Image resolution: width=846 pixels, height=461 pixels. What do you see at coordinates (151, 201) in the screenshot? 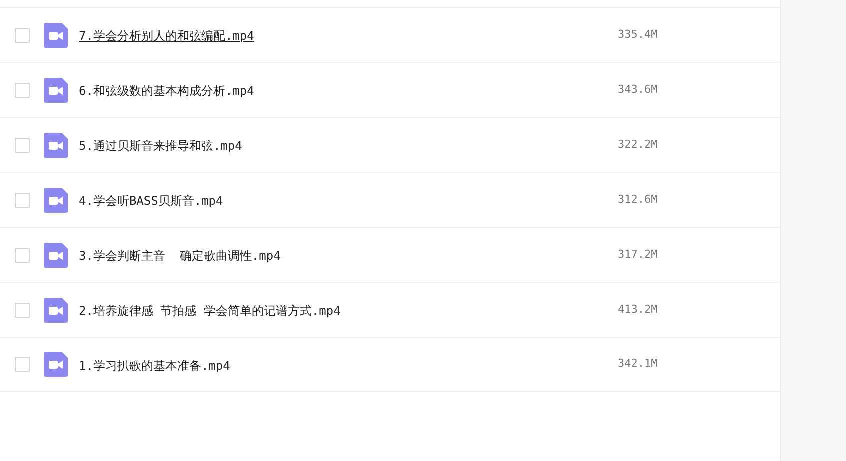
I see `file-name: 4.学会听BASS贝斯音.mp4` at bounding box center [151, 201].